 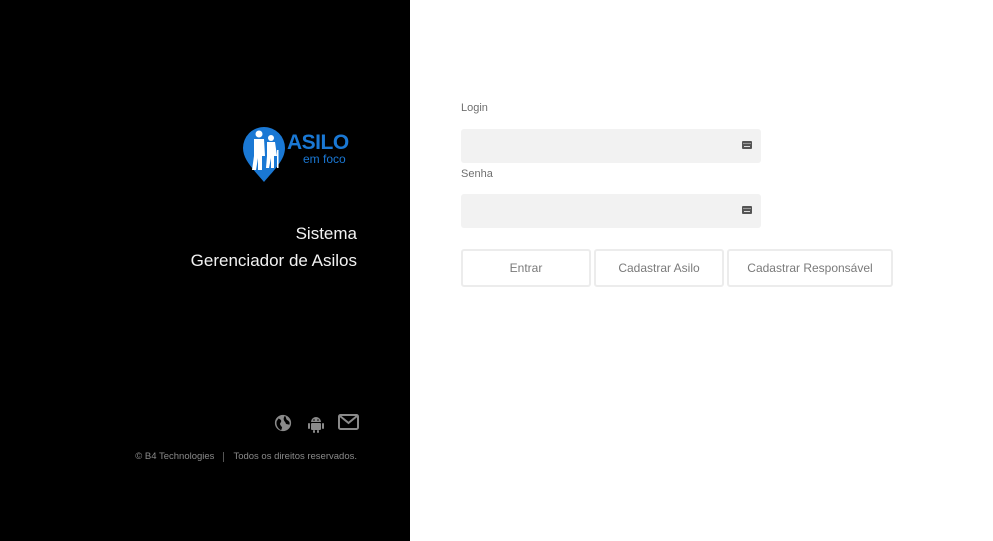 I want to click on login-field-wrapper, so click(x=611, y=146).